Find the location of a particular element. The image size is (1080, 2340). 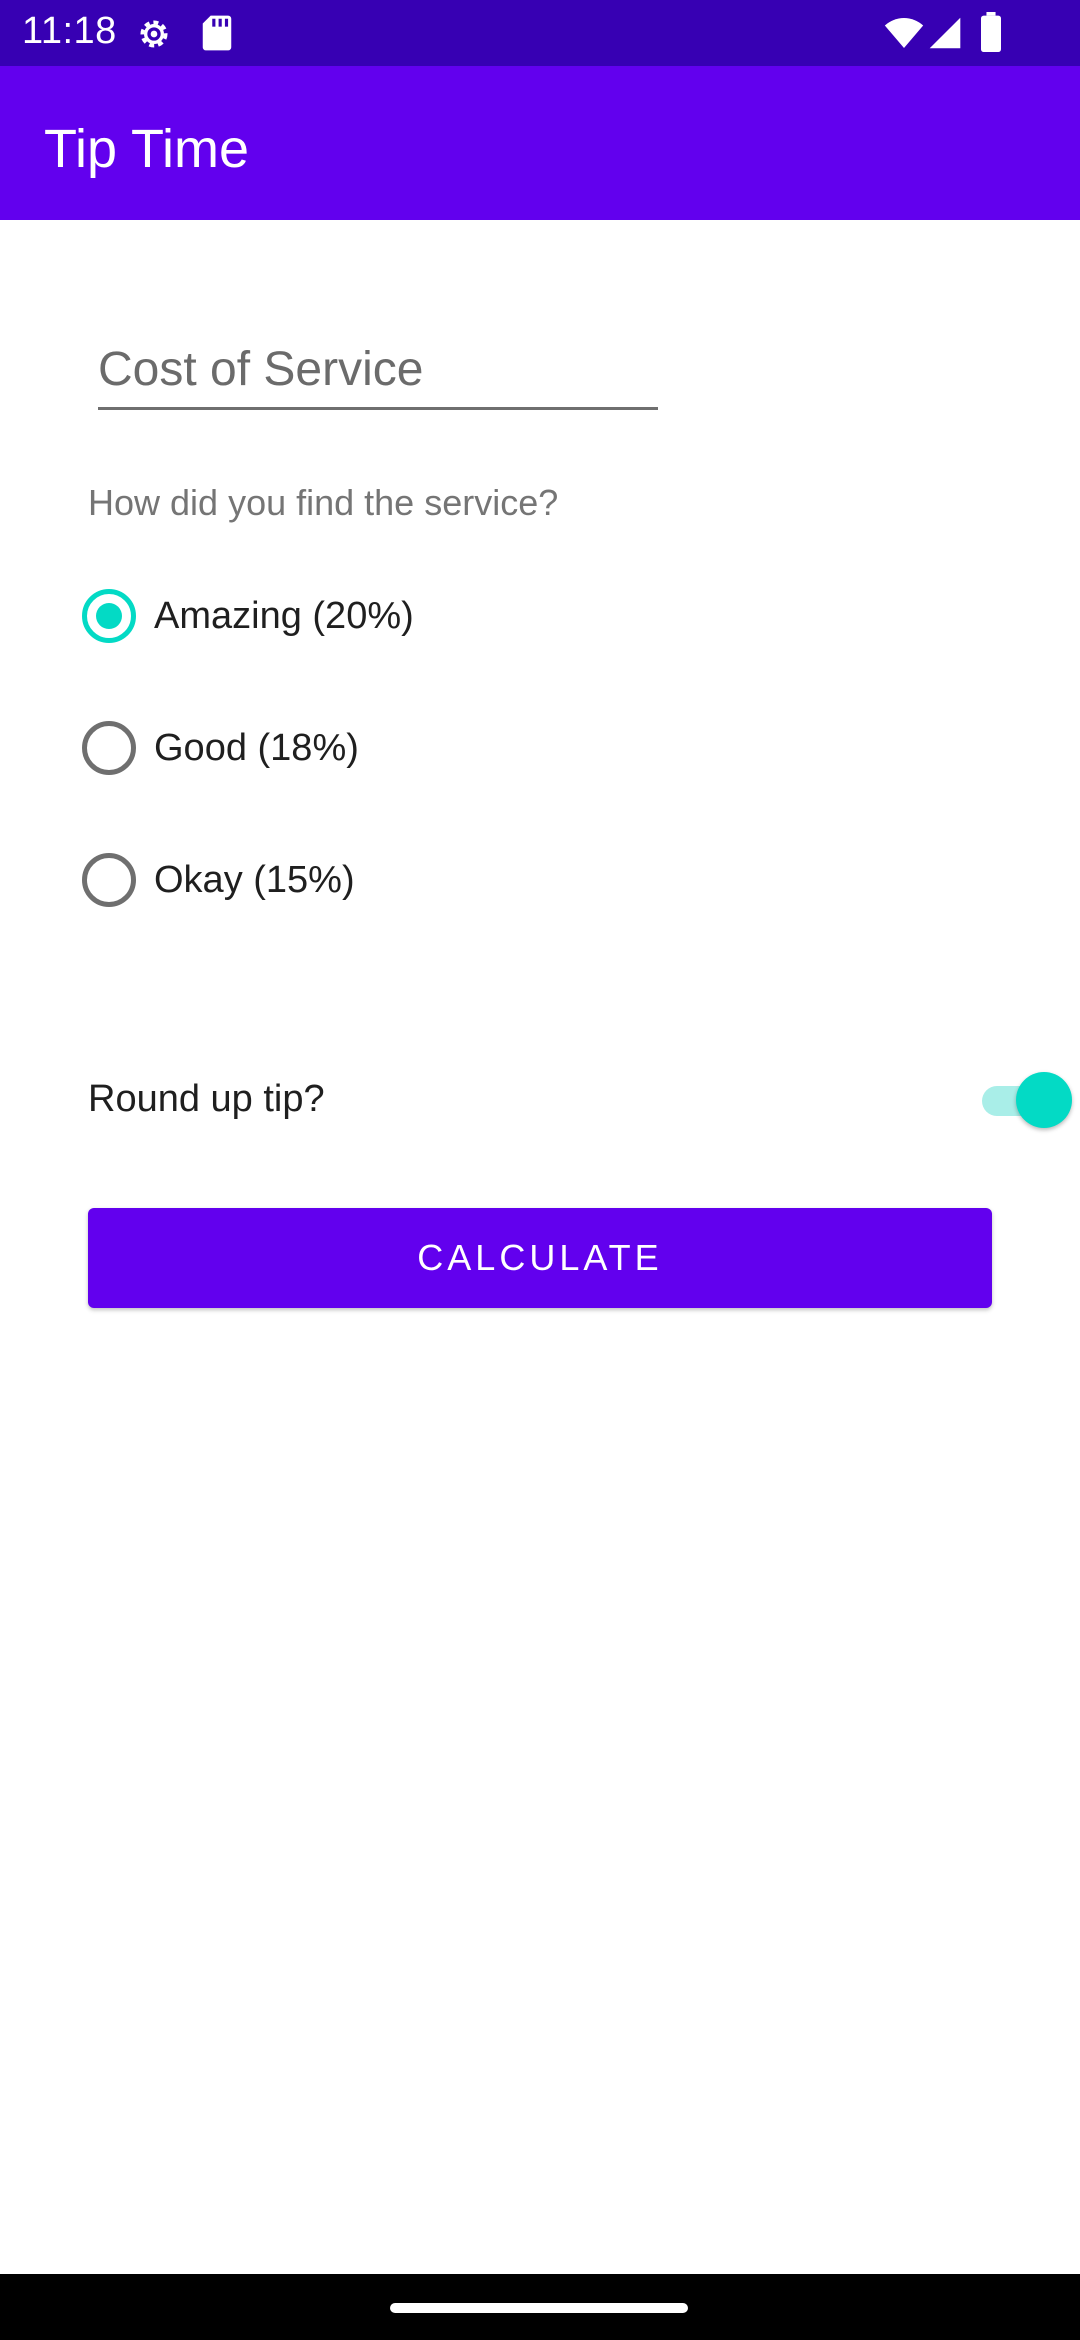

radio-dot is located at coordinates (109, 616).